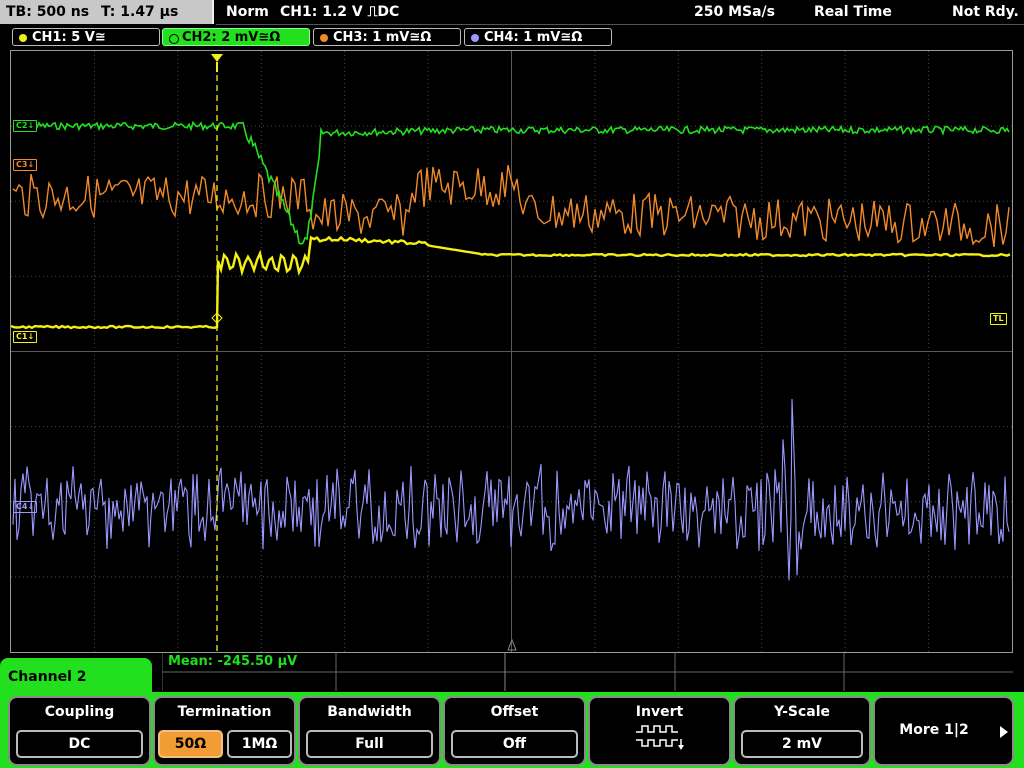 The image size is (1024, 768). What do you see at coordinates (69, 37) in the screenshot?
I see `tab-ch1-label: CH1: 5 V≅` at bounding box center [69, 37].